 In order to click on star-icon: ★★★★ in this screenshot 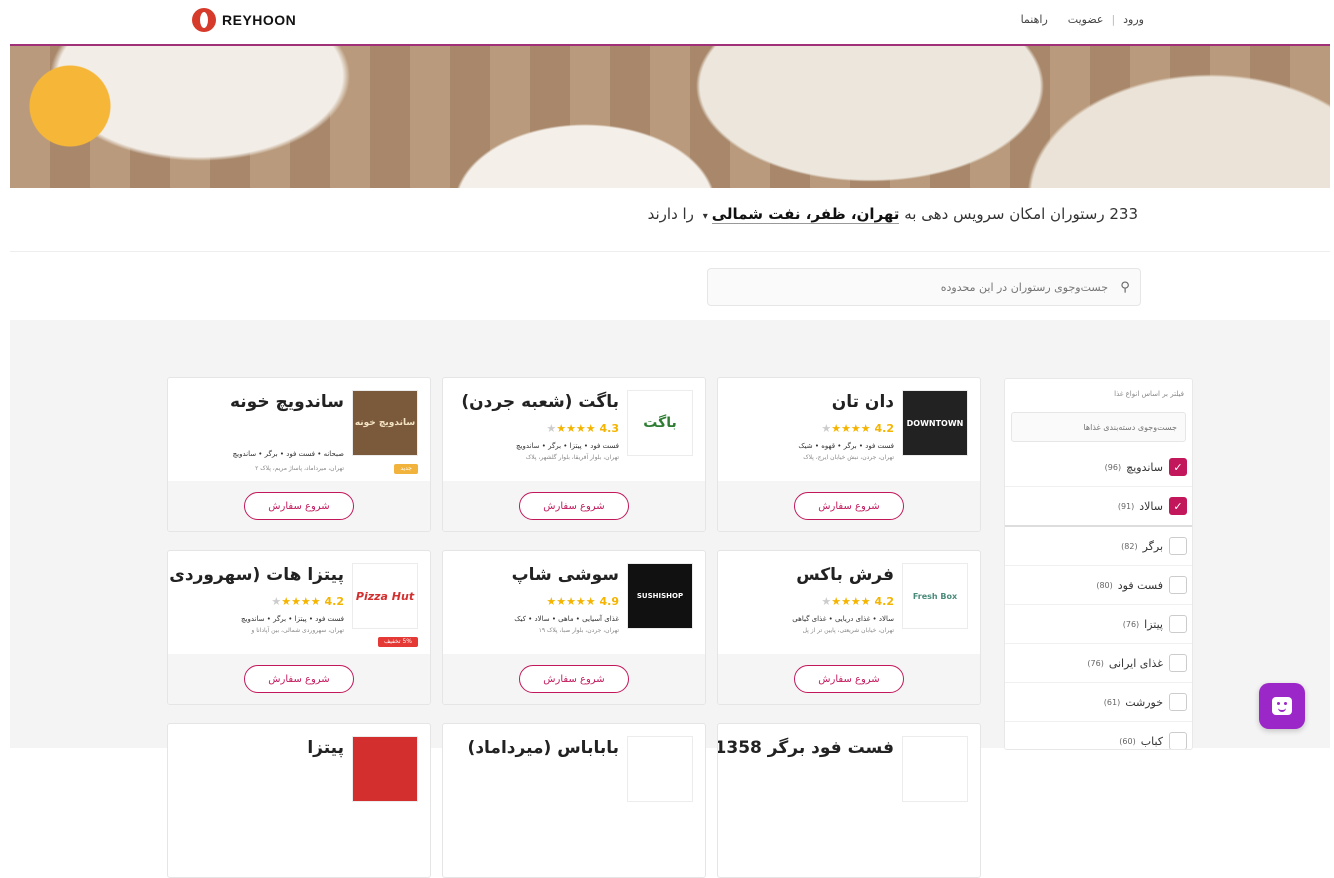, I will do `click(576, 428)`.